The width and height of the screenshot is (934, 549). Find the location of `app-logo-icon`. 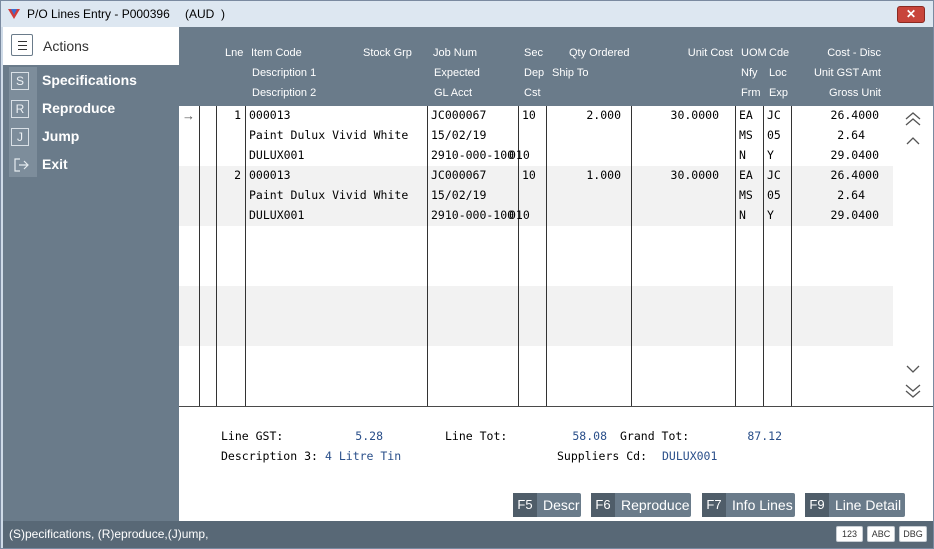

app-logo-icon is located at coordinates (14, 14).